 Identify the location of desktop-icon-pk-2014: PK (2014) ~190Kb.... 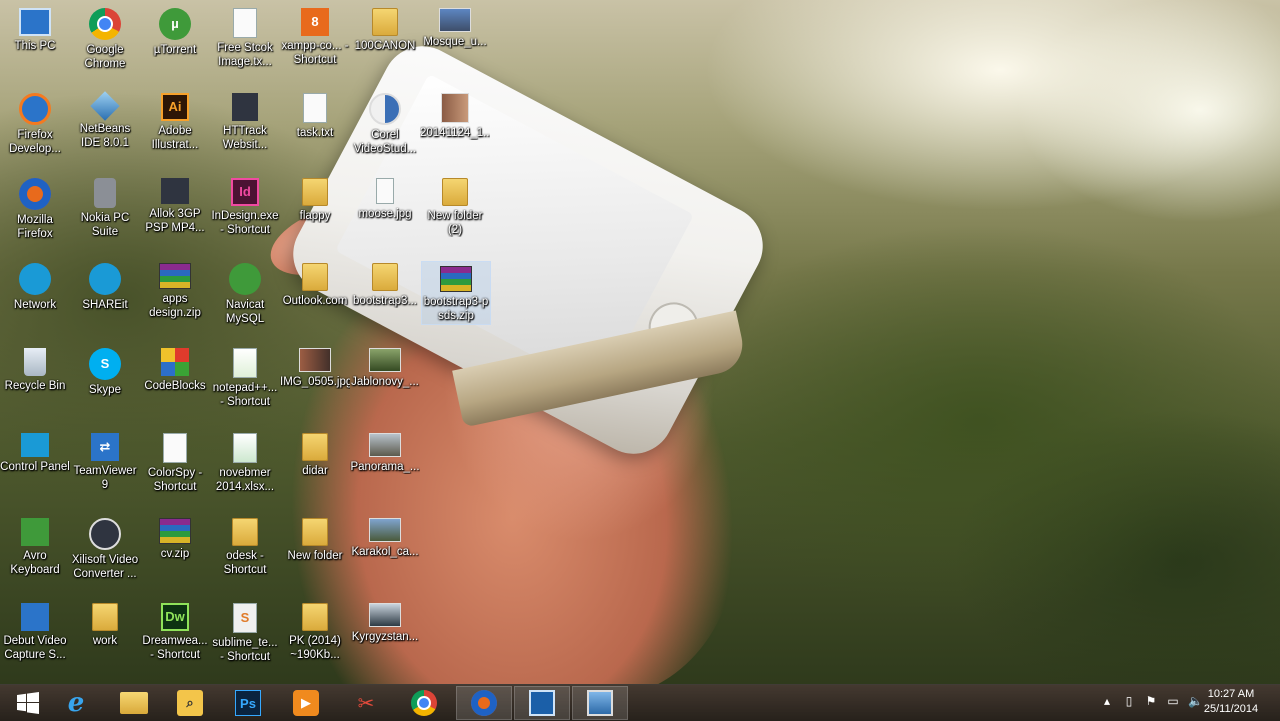
(315, 637).